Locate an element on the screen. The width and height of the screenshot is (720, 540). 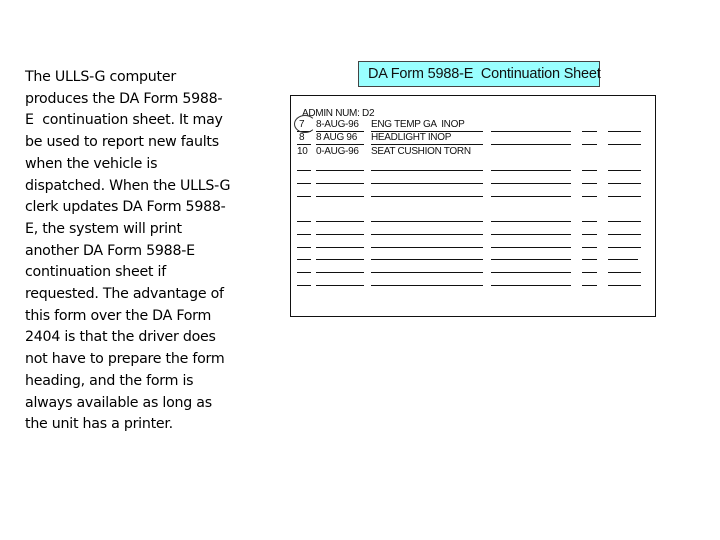
form-title-banner: DA Form 5988-E Continuation Sheet is located at coordinates (479, 74).